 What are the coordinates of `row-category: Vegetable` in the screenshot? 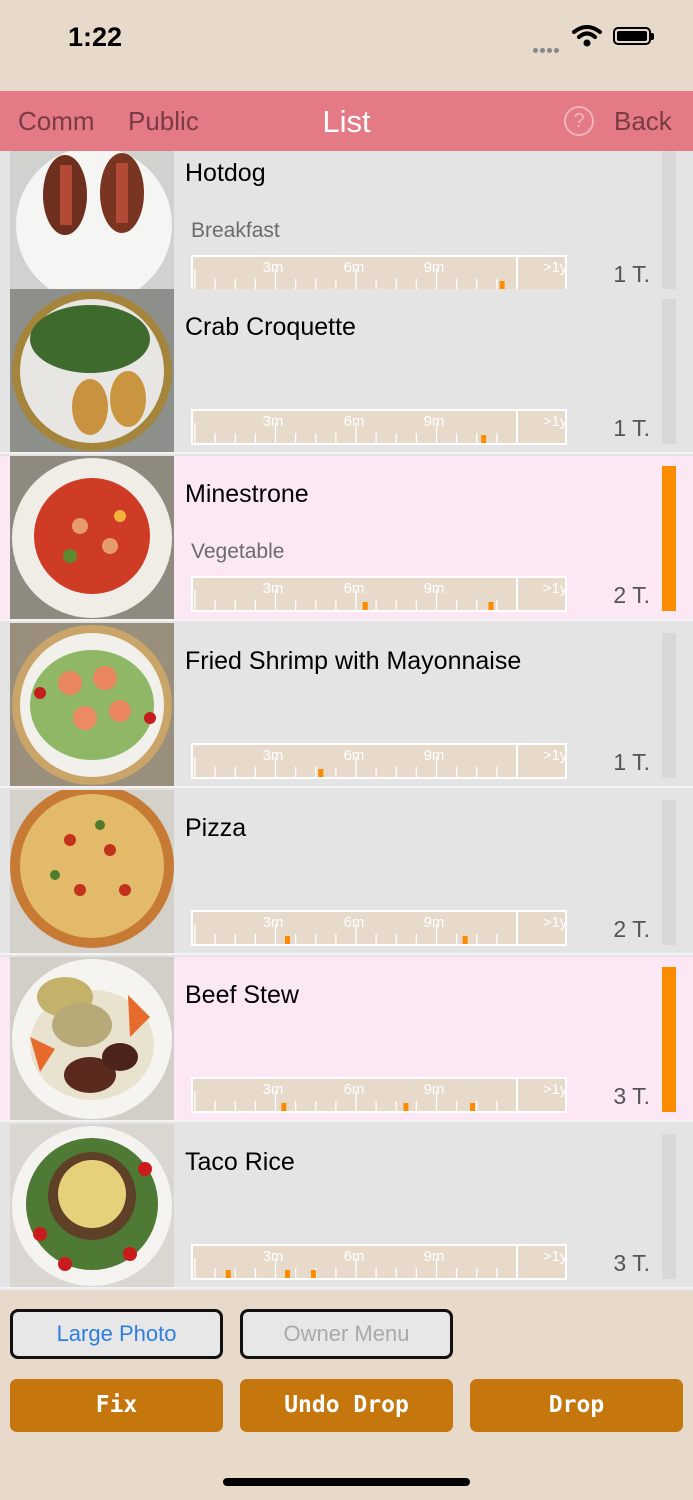 It's located at (238, 551).